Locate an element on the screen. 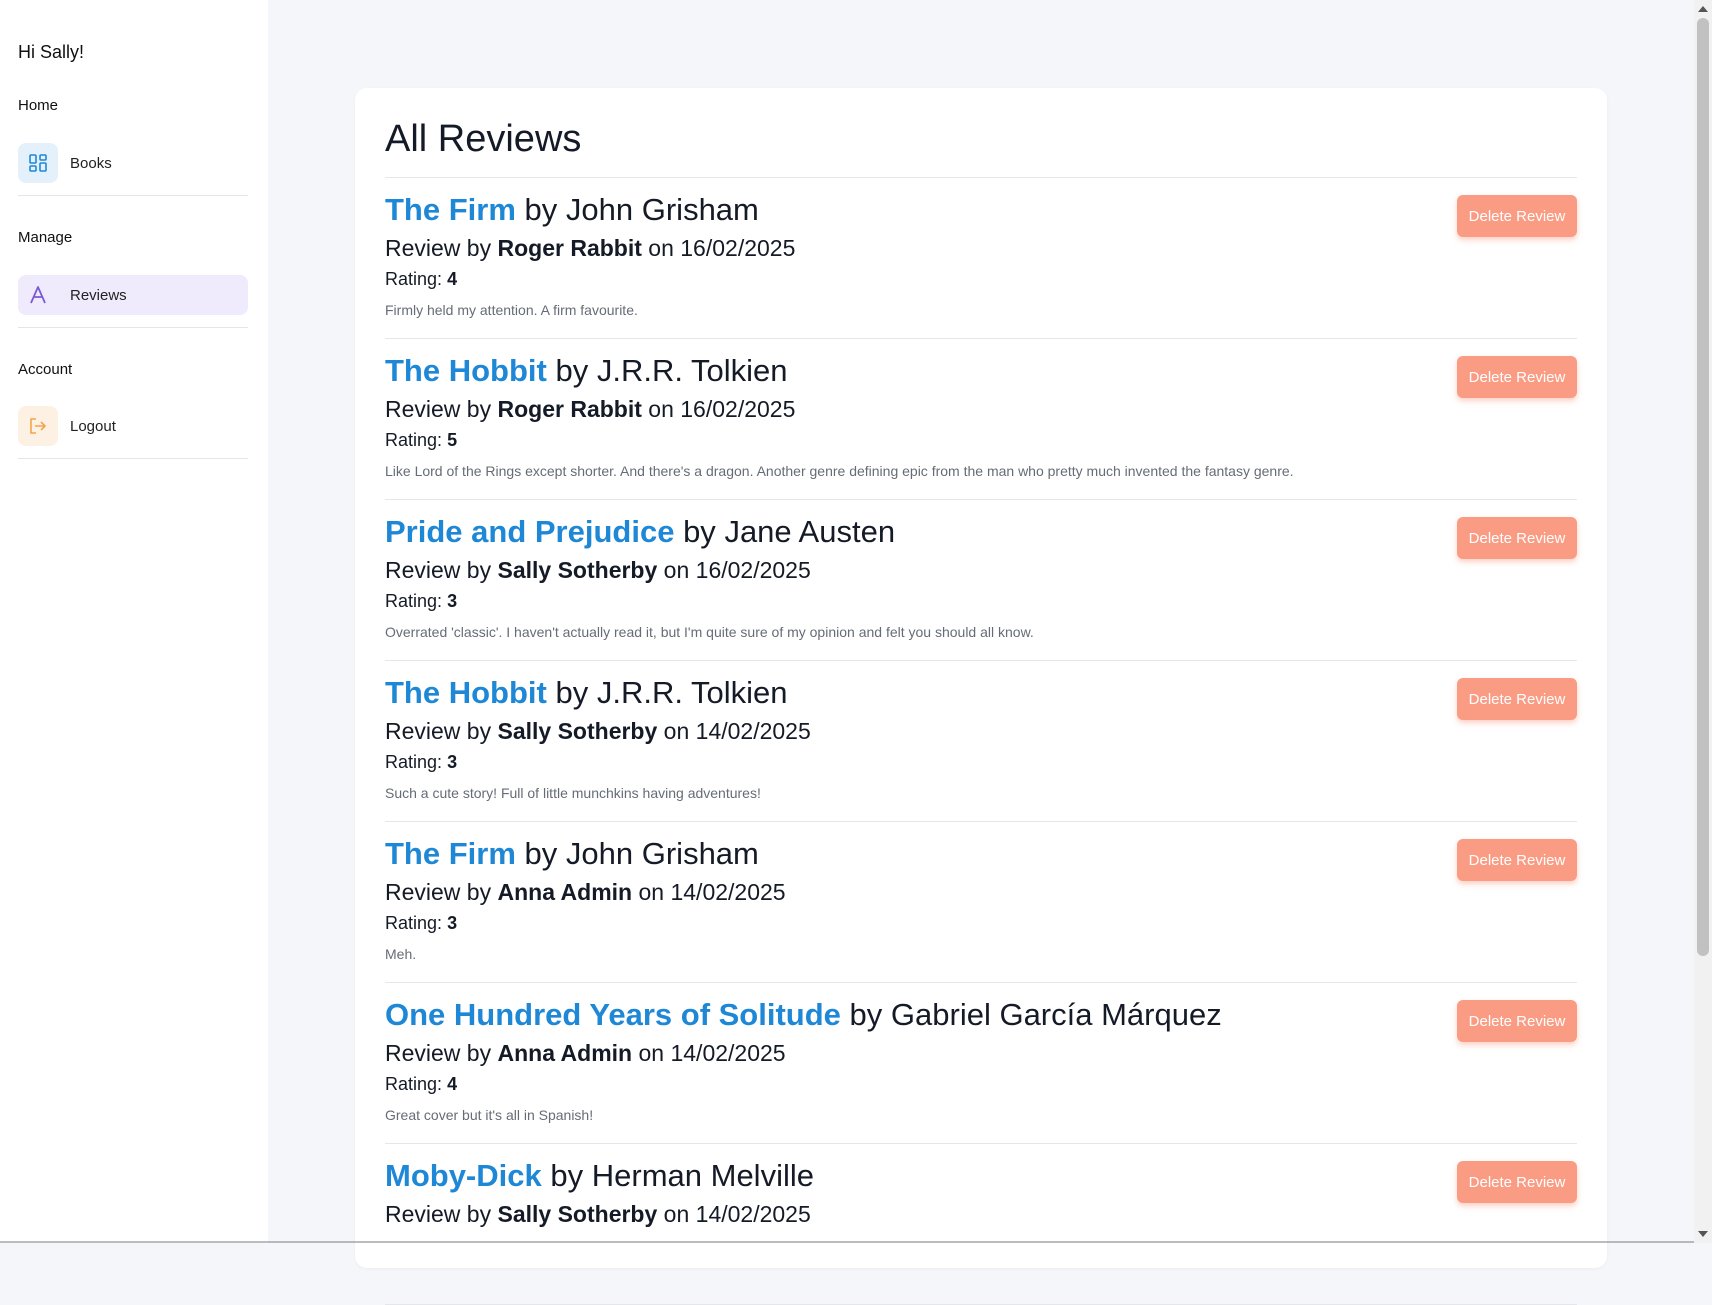 The height and width of the screenshot is (1305, 1712). dashboard-grid-icon is located at coordinates (38, 163).